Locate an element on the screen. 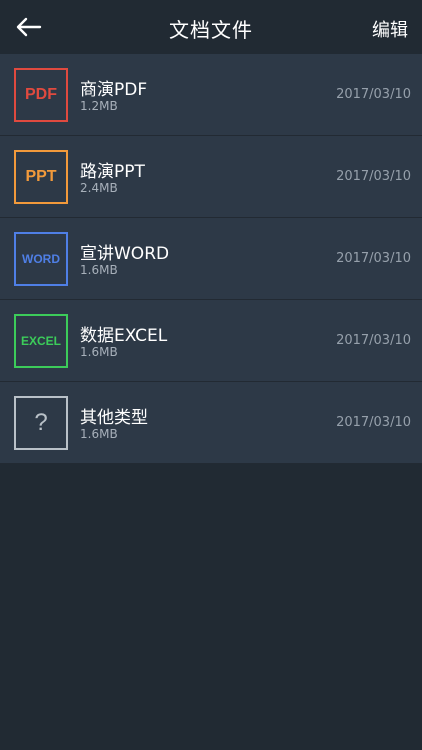 The width and height of the screenshot is (422, 750). word-file-icon: WORD is located at coordinates (41, 259).